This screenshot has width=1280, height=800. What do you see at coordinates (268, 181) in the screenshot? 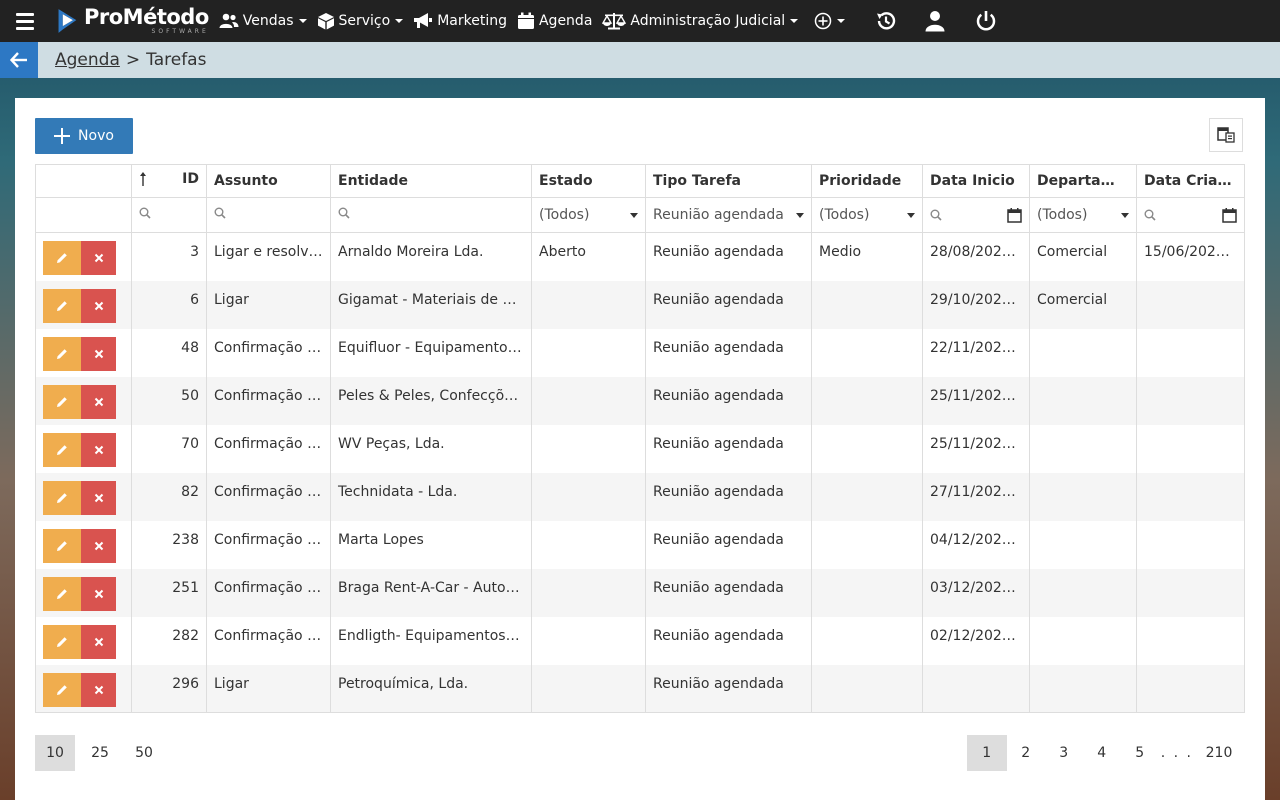
I see `column-header-assunto: Assunto` at bounding box center [268, 181].